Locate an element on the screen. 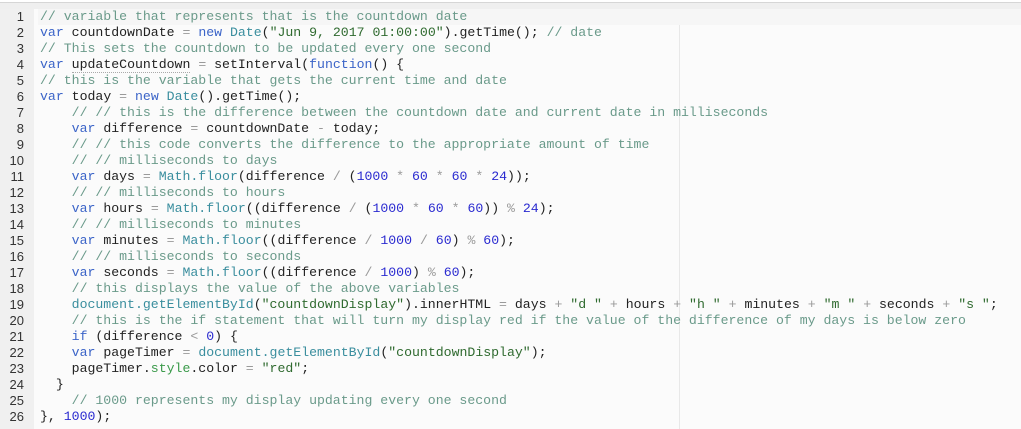 The image size is (1021, 429). token-code-text: ) is located at coordinates (420, 272).